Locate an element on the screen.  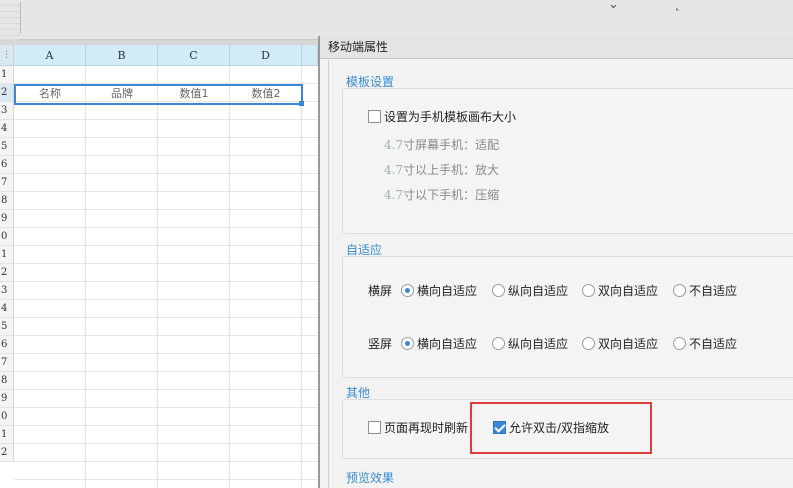
portrait-none-label: 不自适应 is located at coordinates (713, 343).